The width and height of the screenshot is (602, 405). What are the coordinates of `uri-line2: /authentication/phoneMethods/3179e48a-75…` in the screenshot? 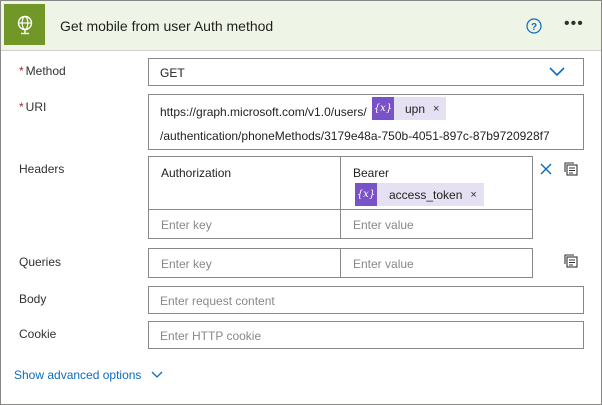 It's located at (355, 136).